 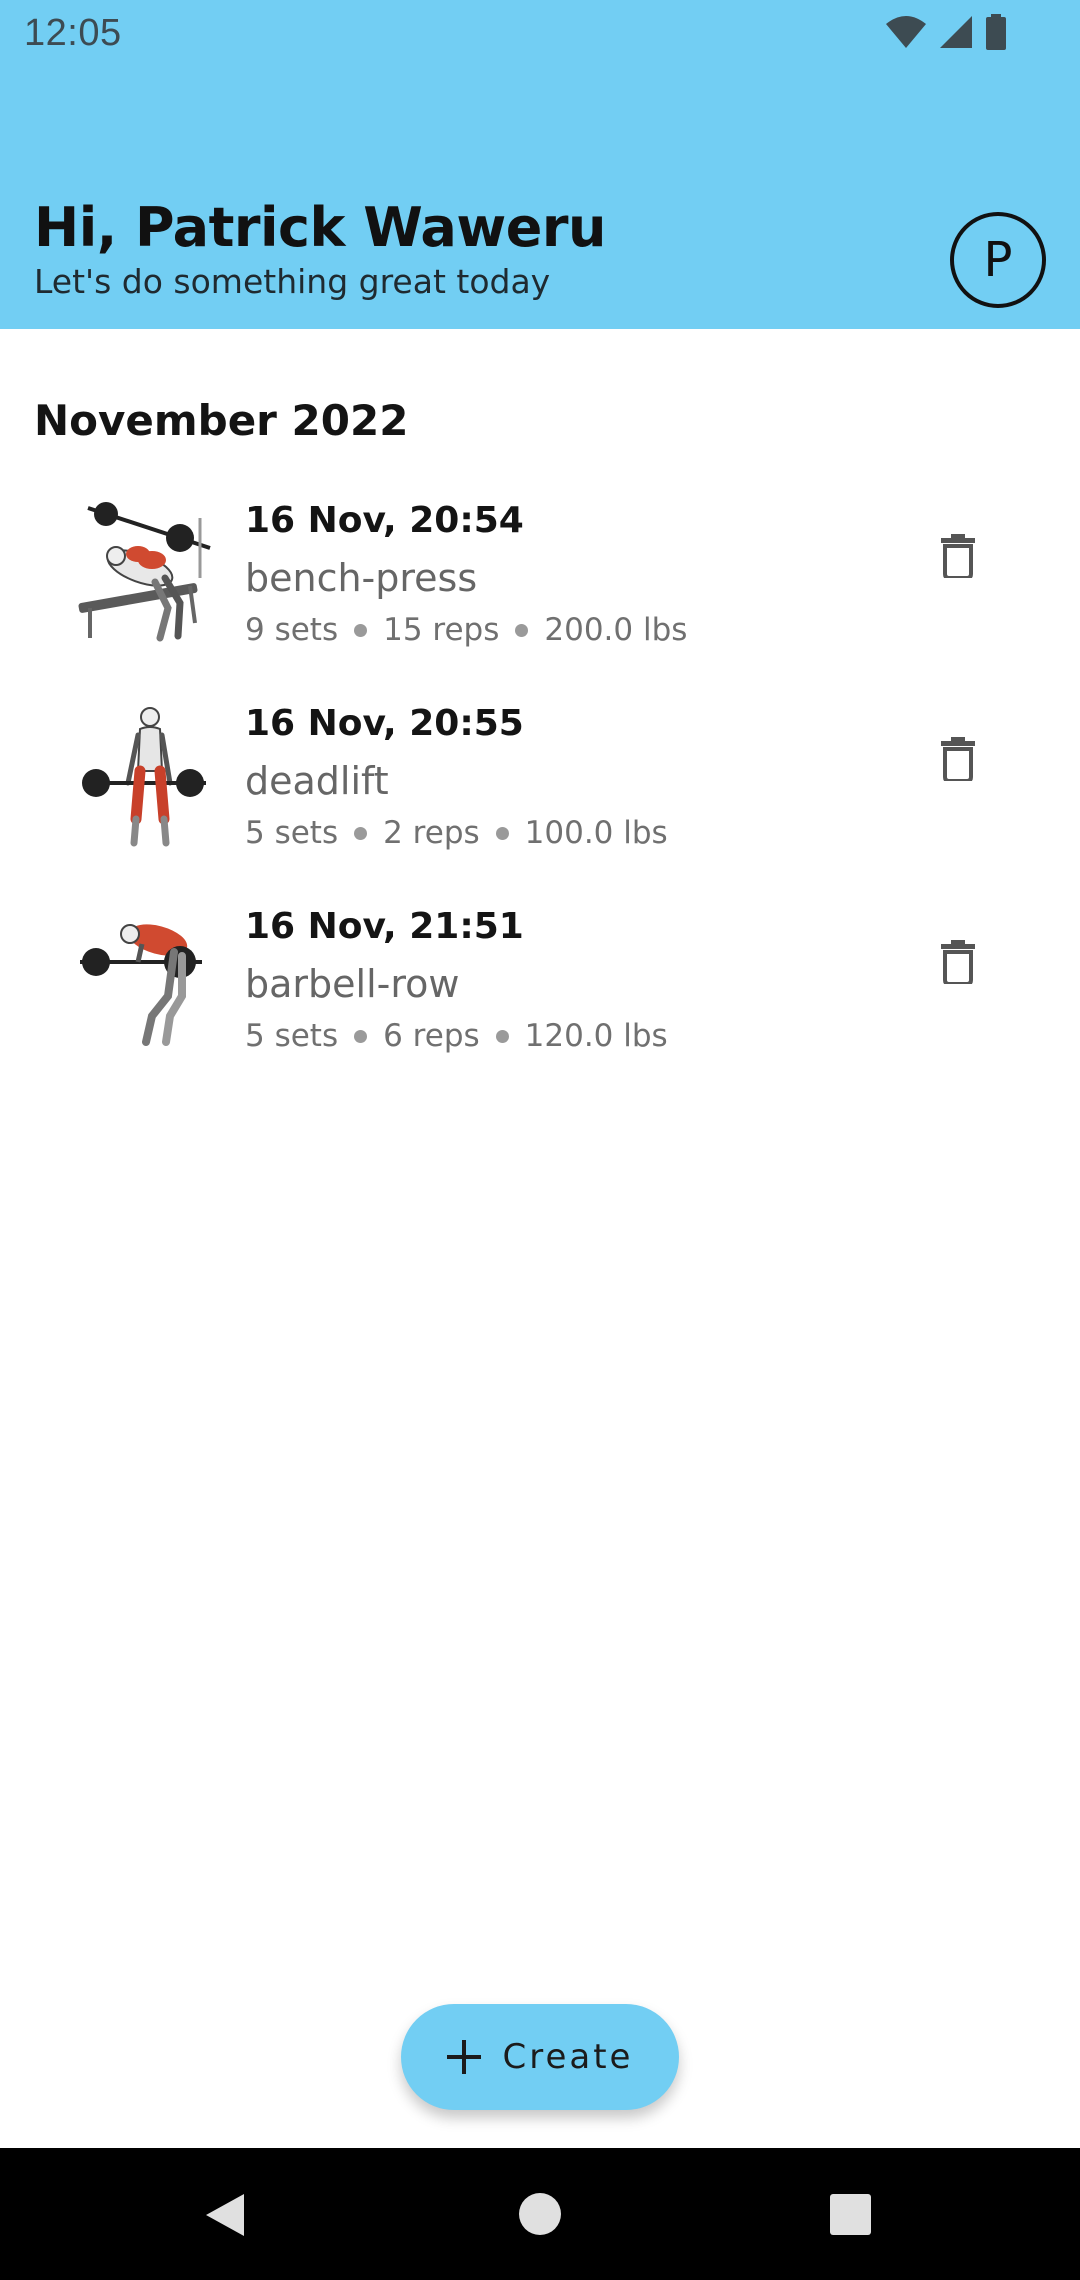 I want to click on barbell-row-figure, so click(x=141, y=985).